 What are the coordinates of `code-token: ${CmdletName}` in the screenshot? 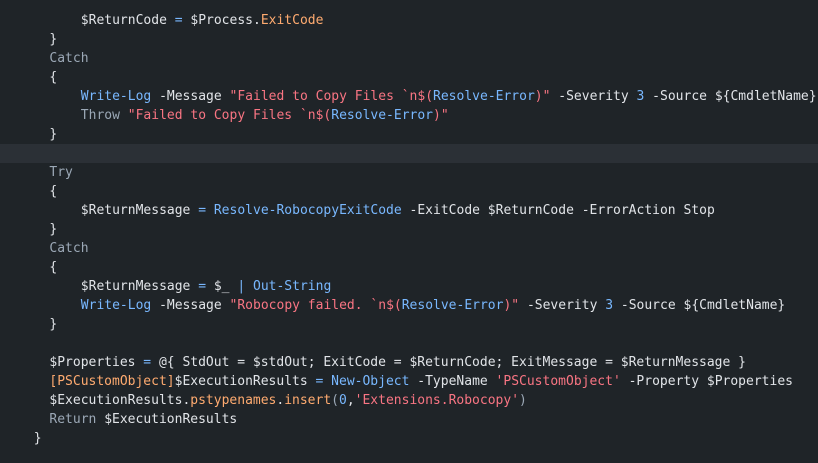 It's located at (765, 96).